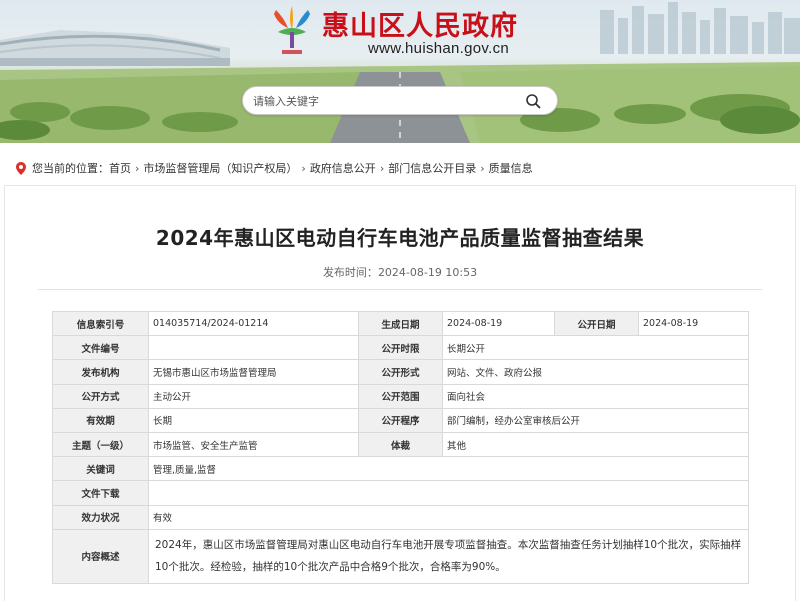 This screenshot has width=800, height=601. Describe the element at coordinates (400, 238) in the screenshot. I see `article-title: 2024年惠山区电动自行车电池产品质量监督抽查结果` at that location.